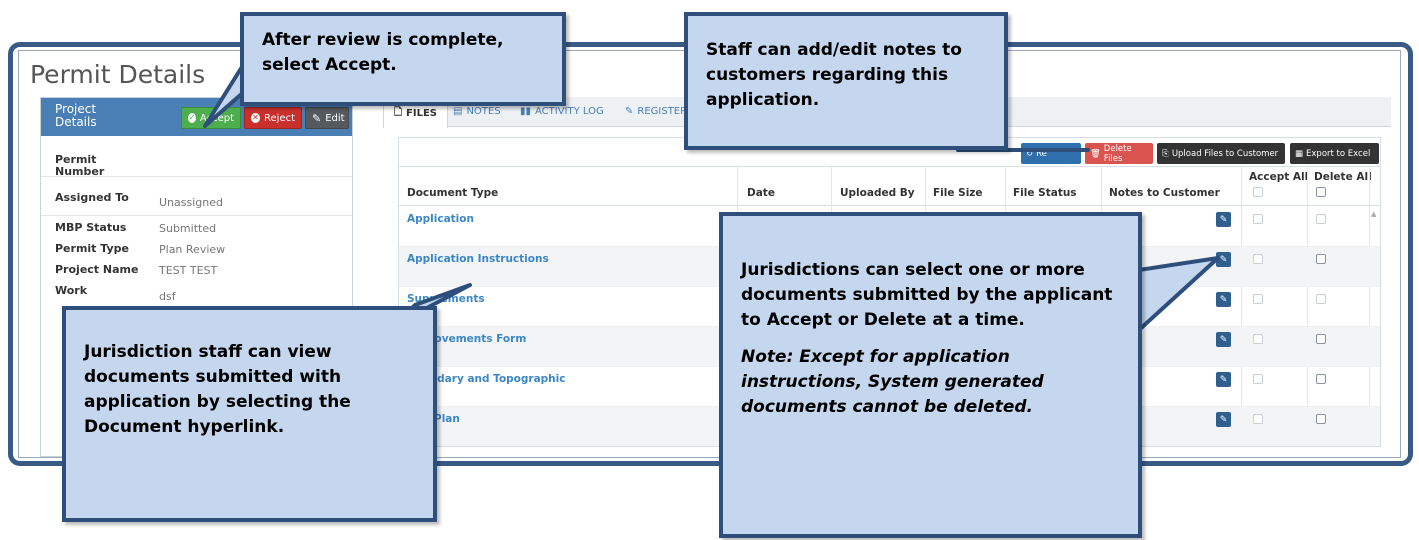 Image resolution: width=1419 pixels, height=540 pixels. What do you see at coordinates (279, 118) in the screenshot?
I see `reject-button-label: Reject` at bounding box center [279, 118].